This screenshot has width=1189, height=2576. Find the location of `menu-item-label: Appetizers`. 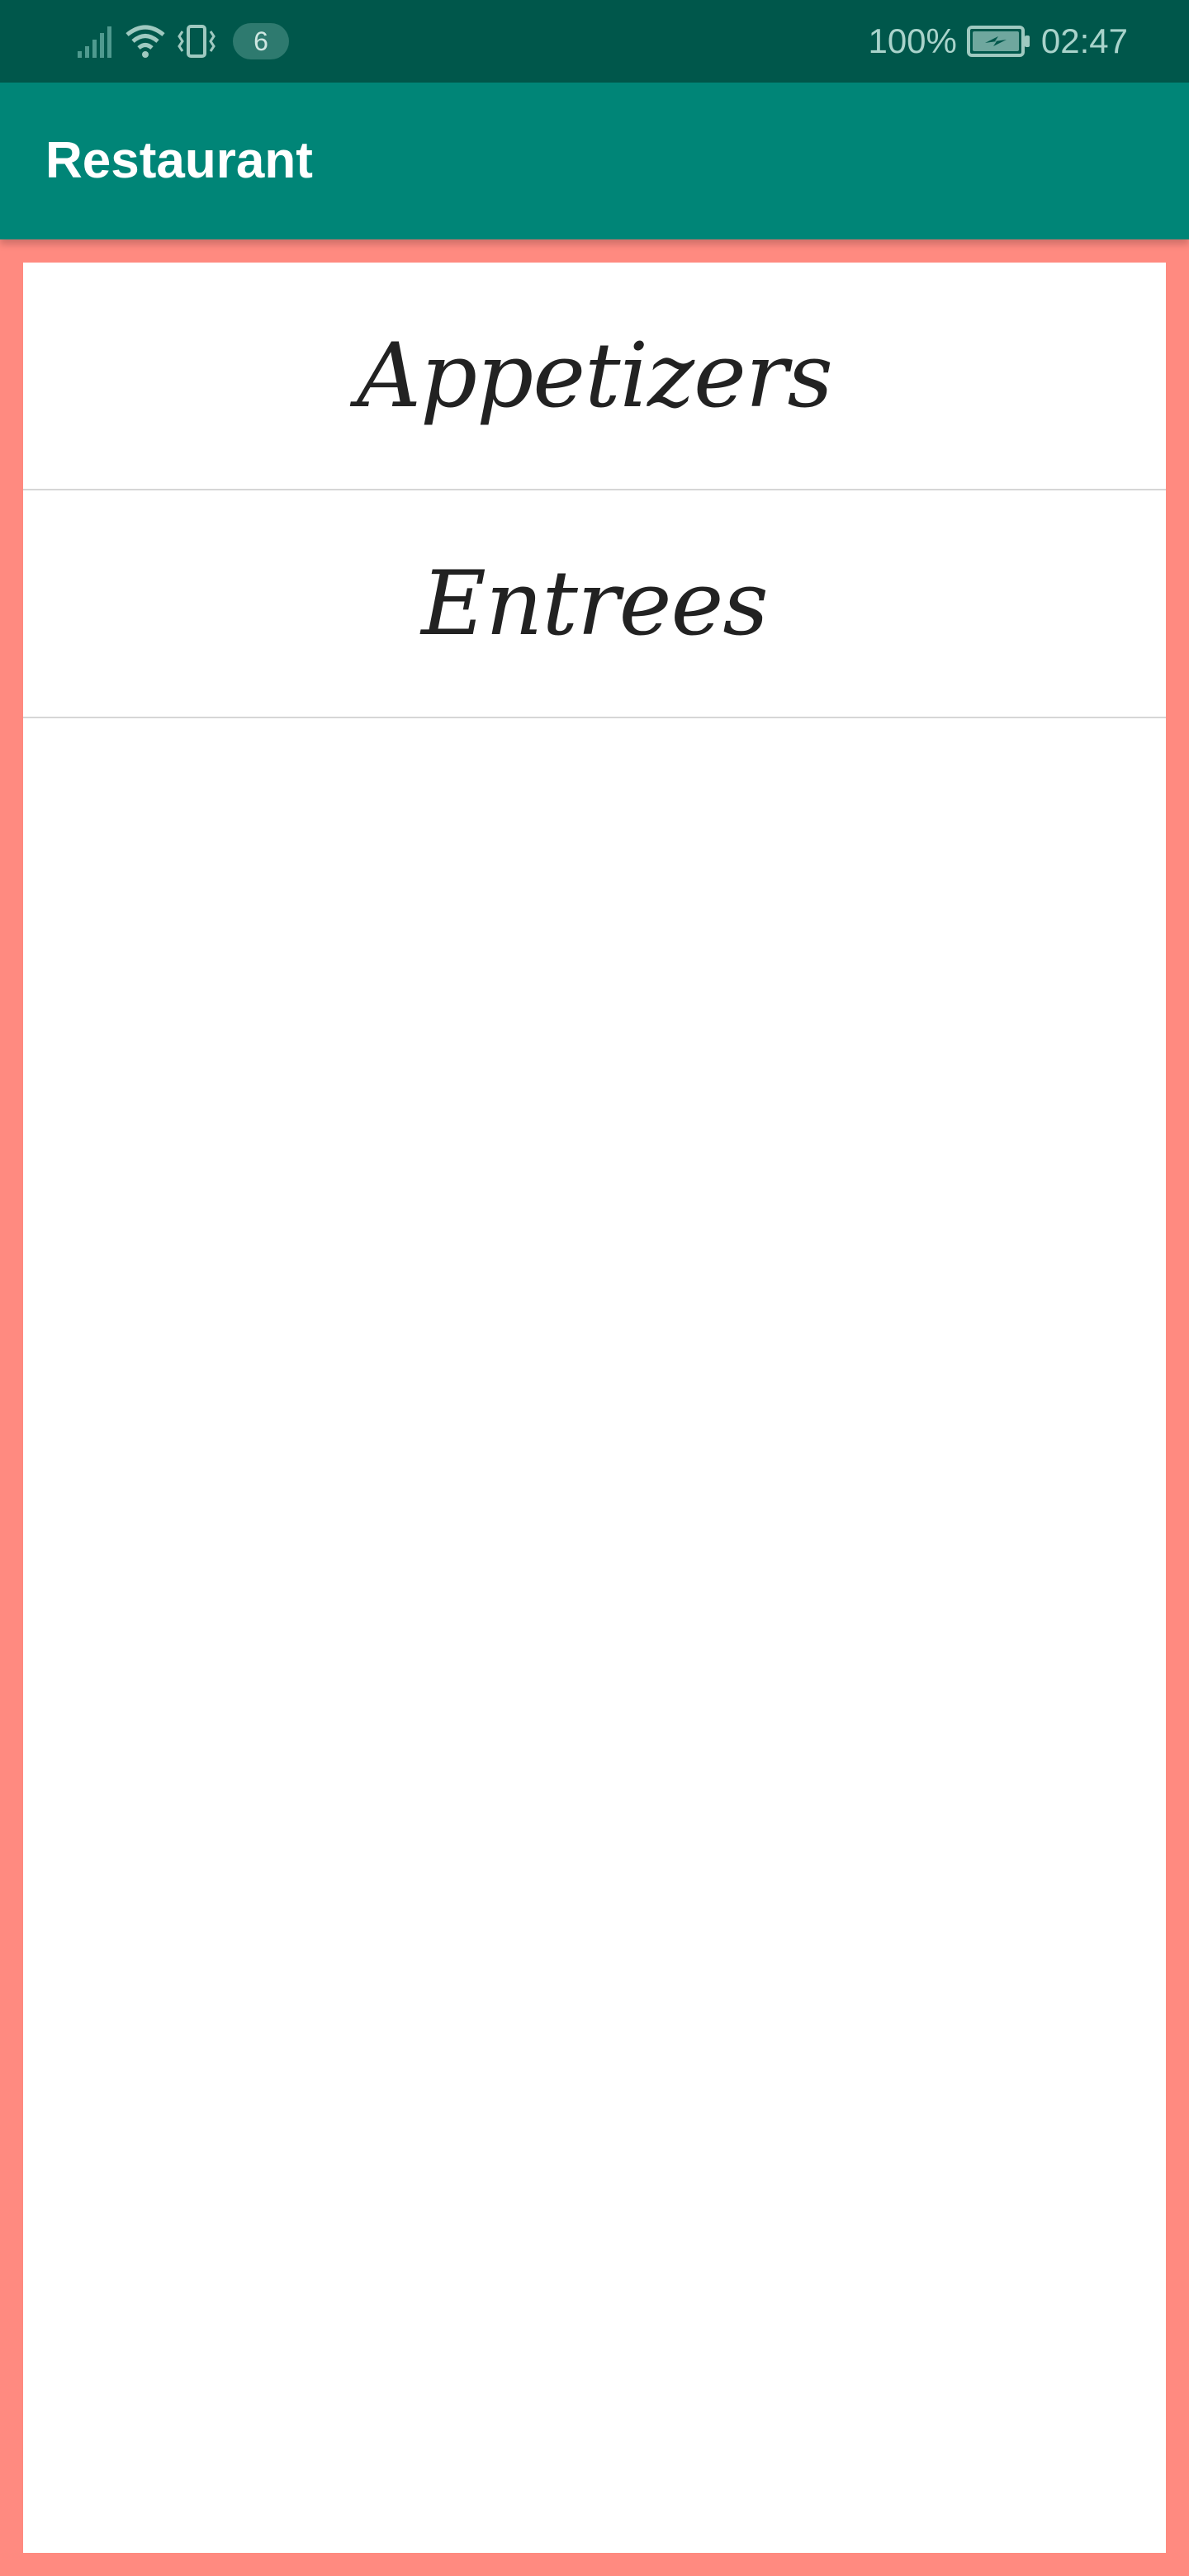

menu-item-label: Appetizers is located at coordinates (595, 376).